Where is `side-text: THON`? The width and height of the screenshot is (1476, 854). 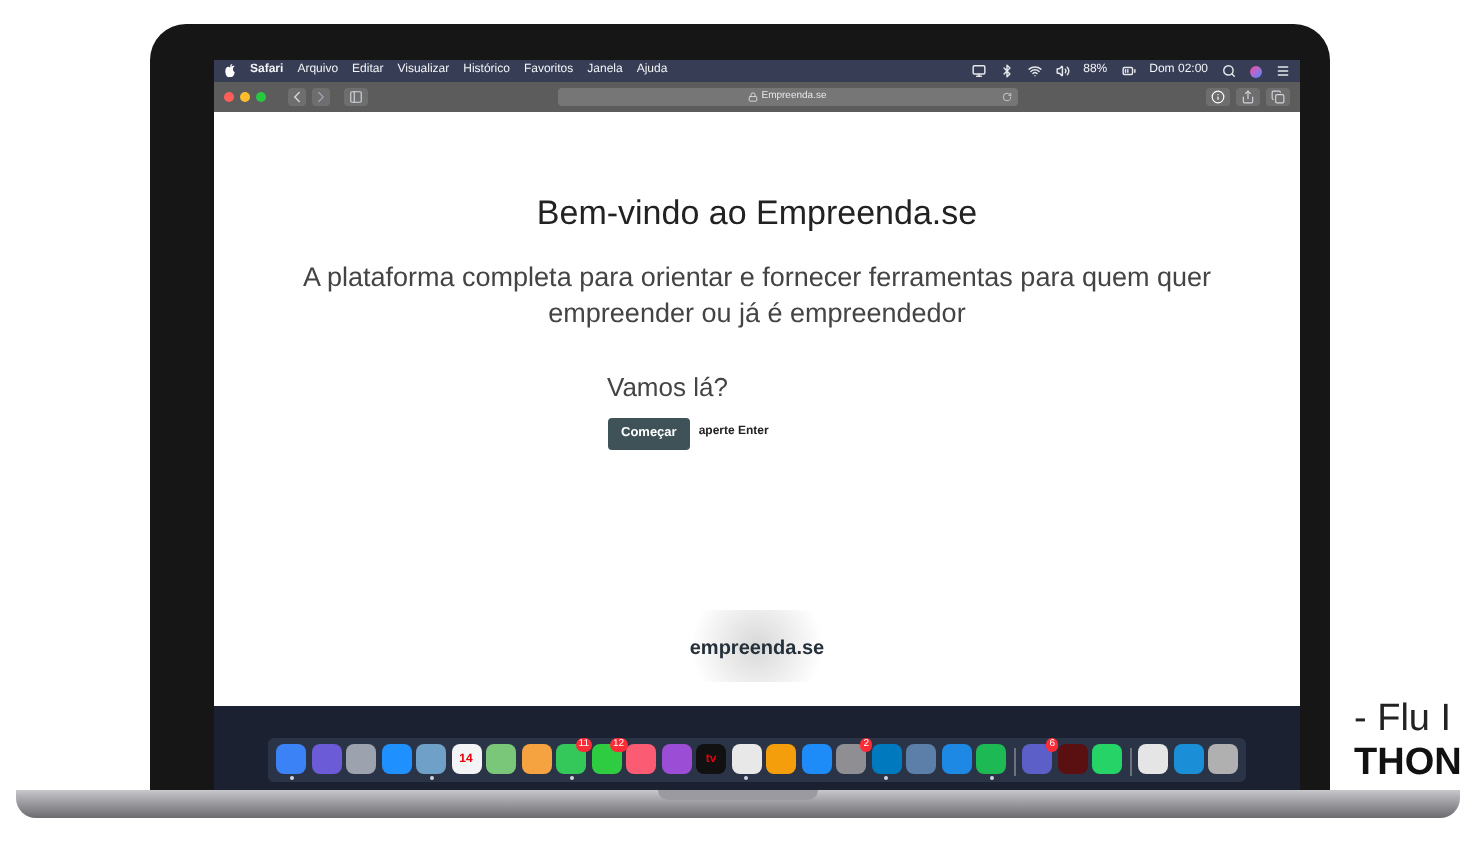
side-text: THON is located at coordinates (1408, 764).